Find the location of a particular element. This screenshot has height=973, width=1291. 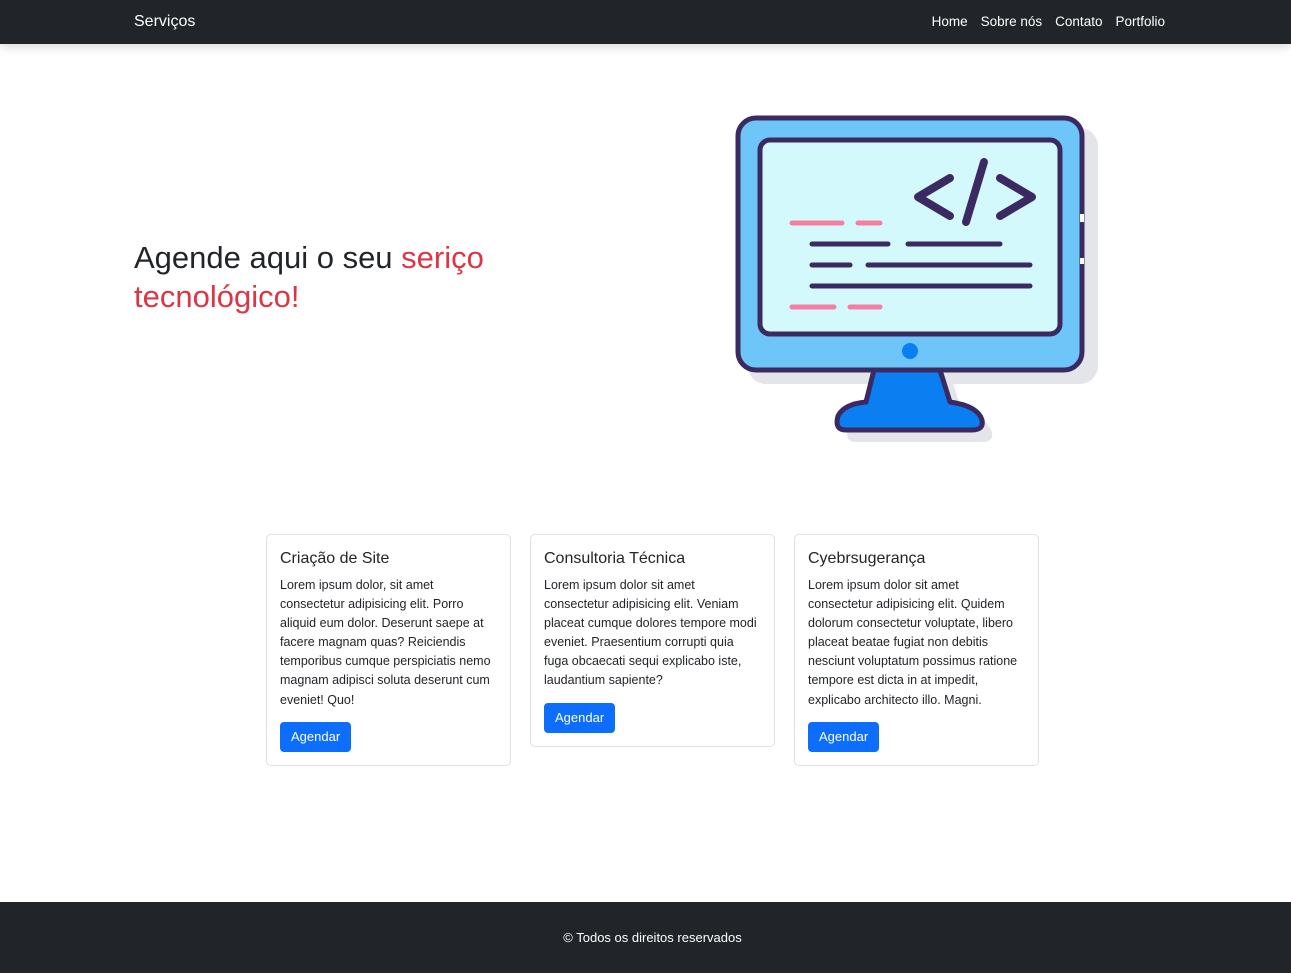

nav-link-home: Home is located at coordinates (950, 21).